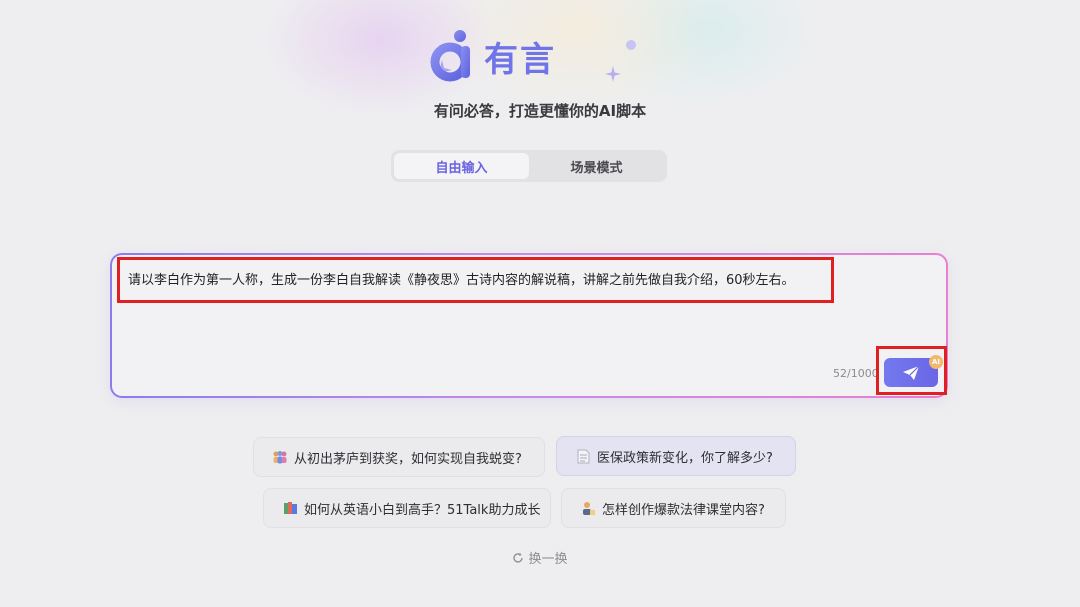 Image resolution: width=1080 pixels, height=607 pixels. I want to click on sparkle-icon, so click(613, 74).